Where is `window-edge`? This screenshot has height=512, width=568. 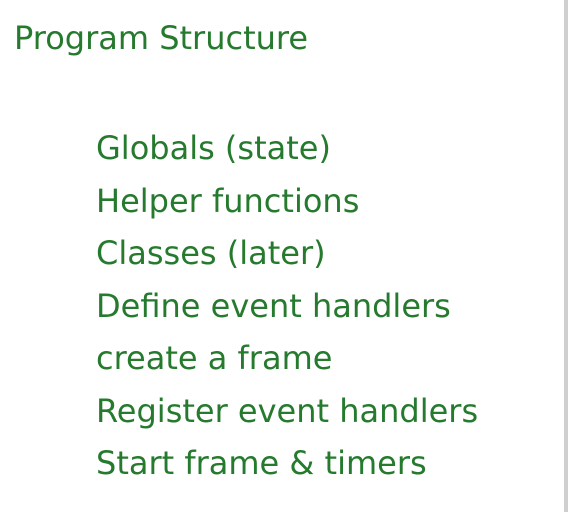 window-edge is located at coordinates (566, 256).